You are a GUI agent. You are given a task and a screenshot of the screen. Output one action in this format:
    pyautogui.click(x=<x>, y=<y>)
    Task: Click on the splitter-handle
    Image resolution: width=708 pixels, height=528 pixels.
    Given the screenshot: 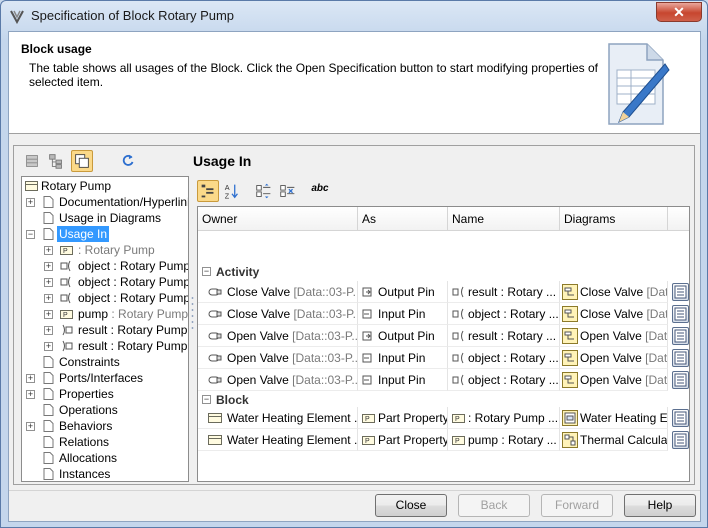 What is the action you would take?
    pyautogui.click(x=192, y=314)
    